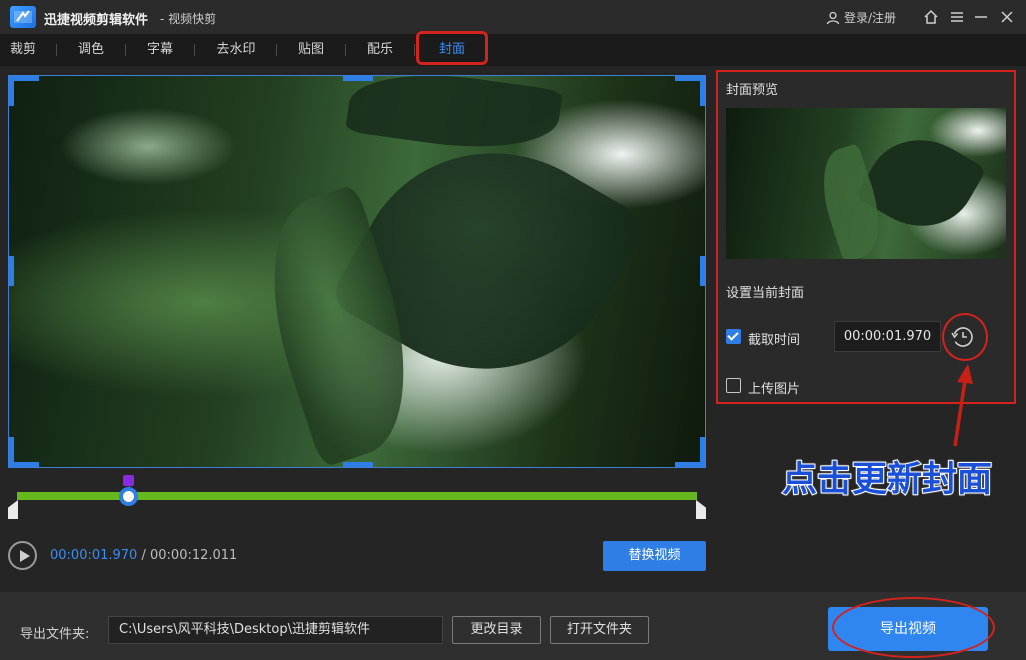 The height and width of the screenshot is (660, 1026). I want to click on capture-time-checkbox, so click(733, 336).